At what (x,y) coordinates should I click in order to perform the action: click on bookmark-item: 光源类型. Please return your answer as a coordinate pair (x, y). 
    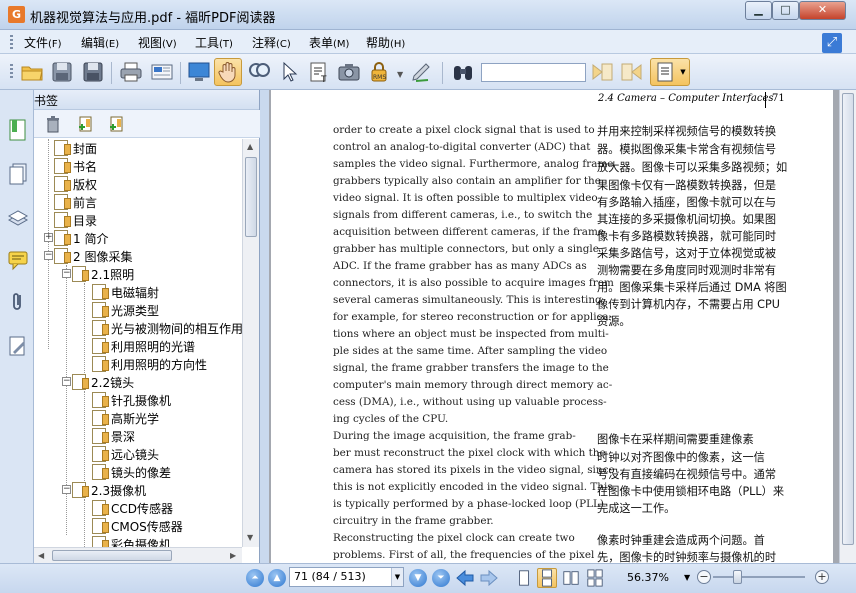
    Looking at the image, I should click on (125, 310).